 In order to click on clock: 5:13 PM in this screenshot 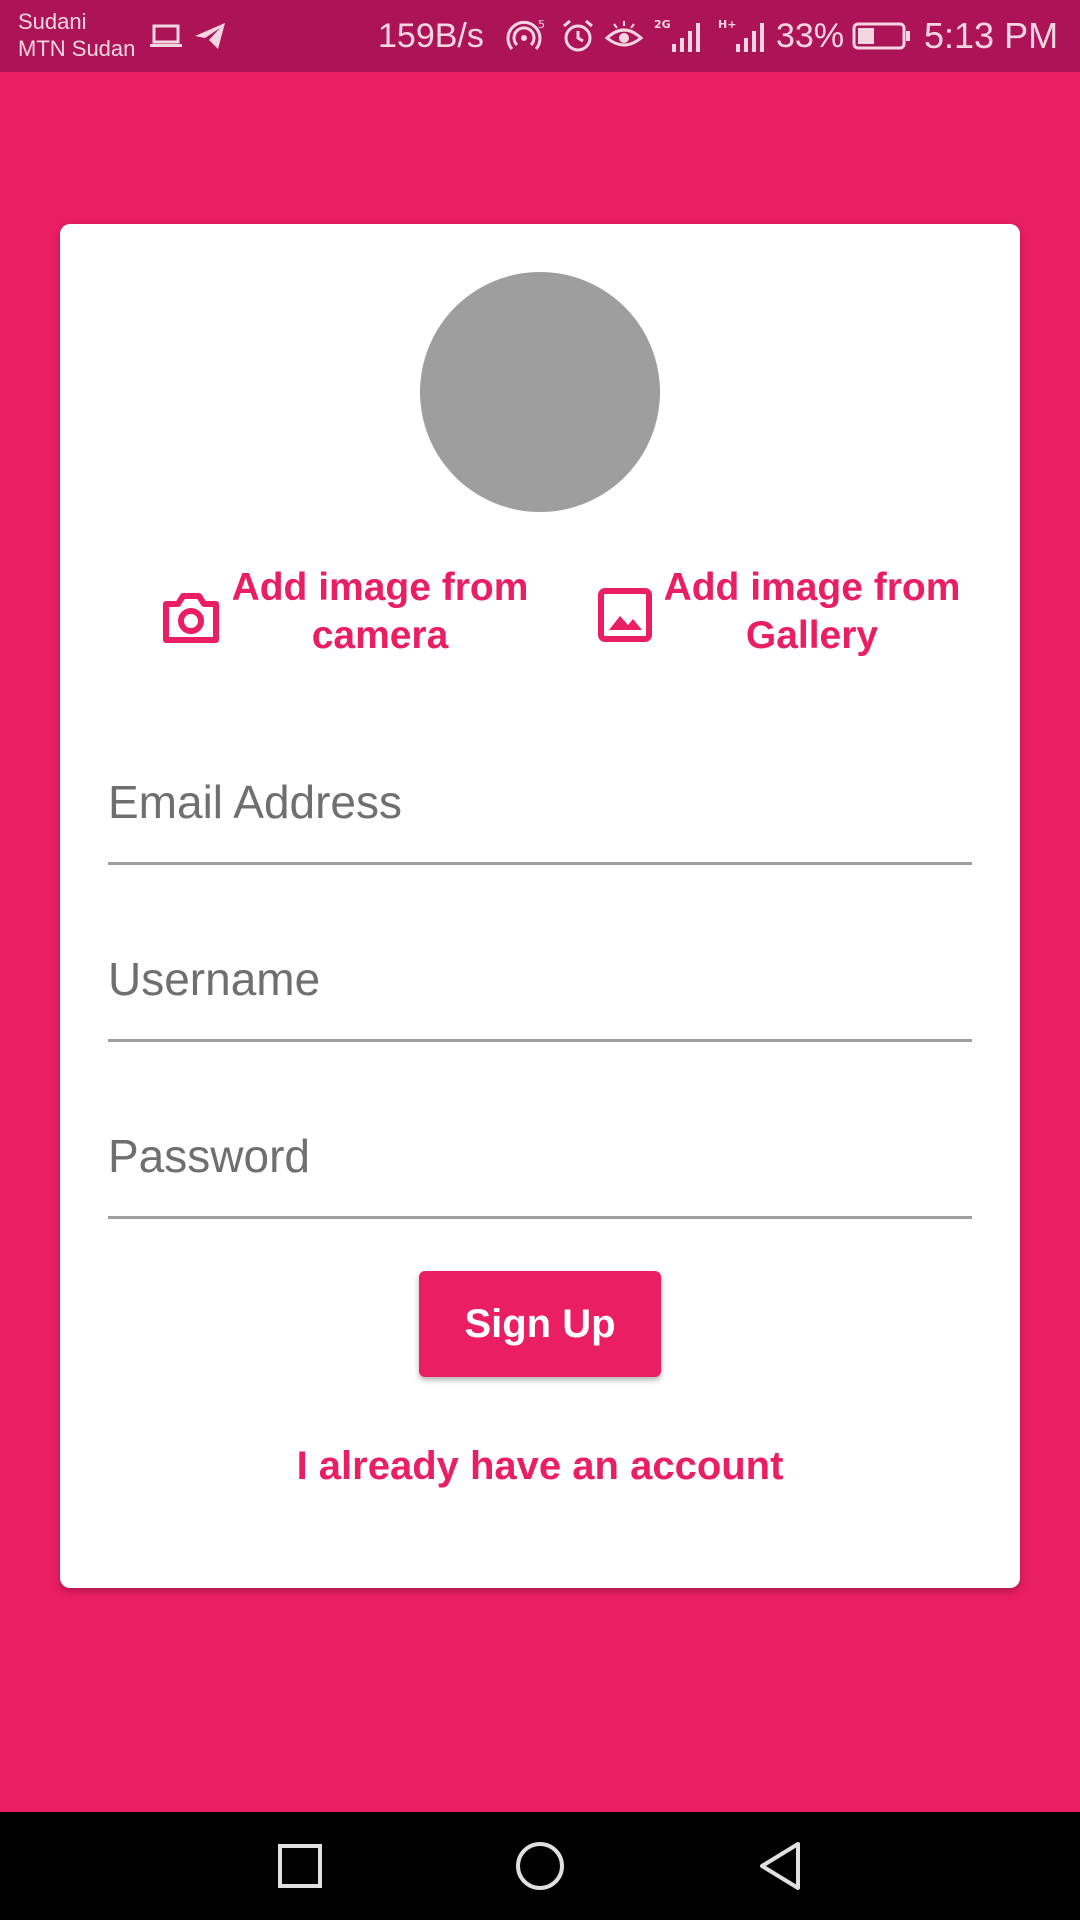, I will do `click(991, 35)`.